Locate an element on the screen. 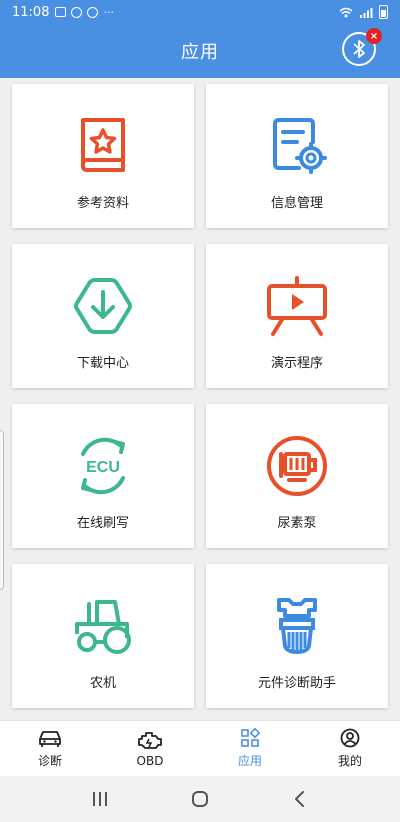 The height and width of the screenshot is (822, 400). tab-profile: 我的 is located at coordinates (350, 748).